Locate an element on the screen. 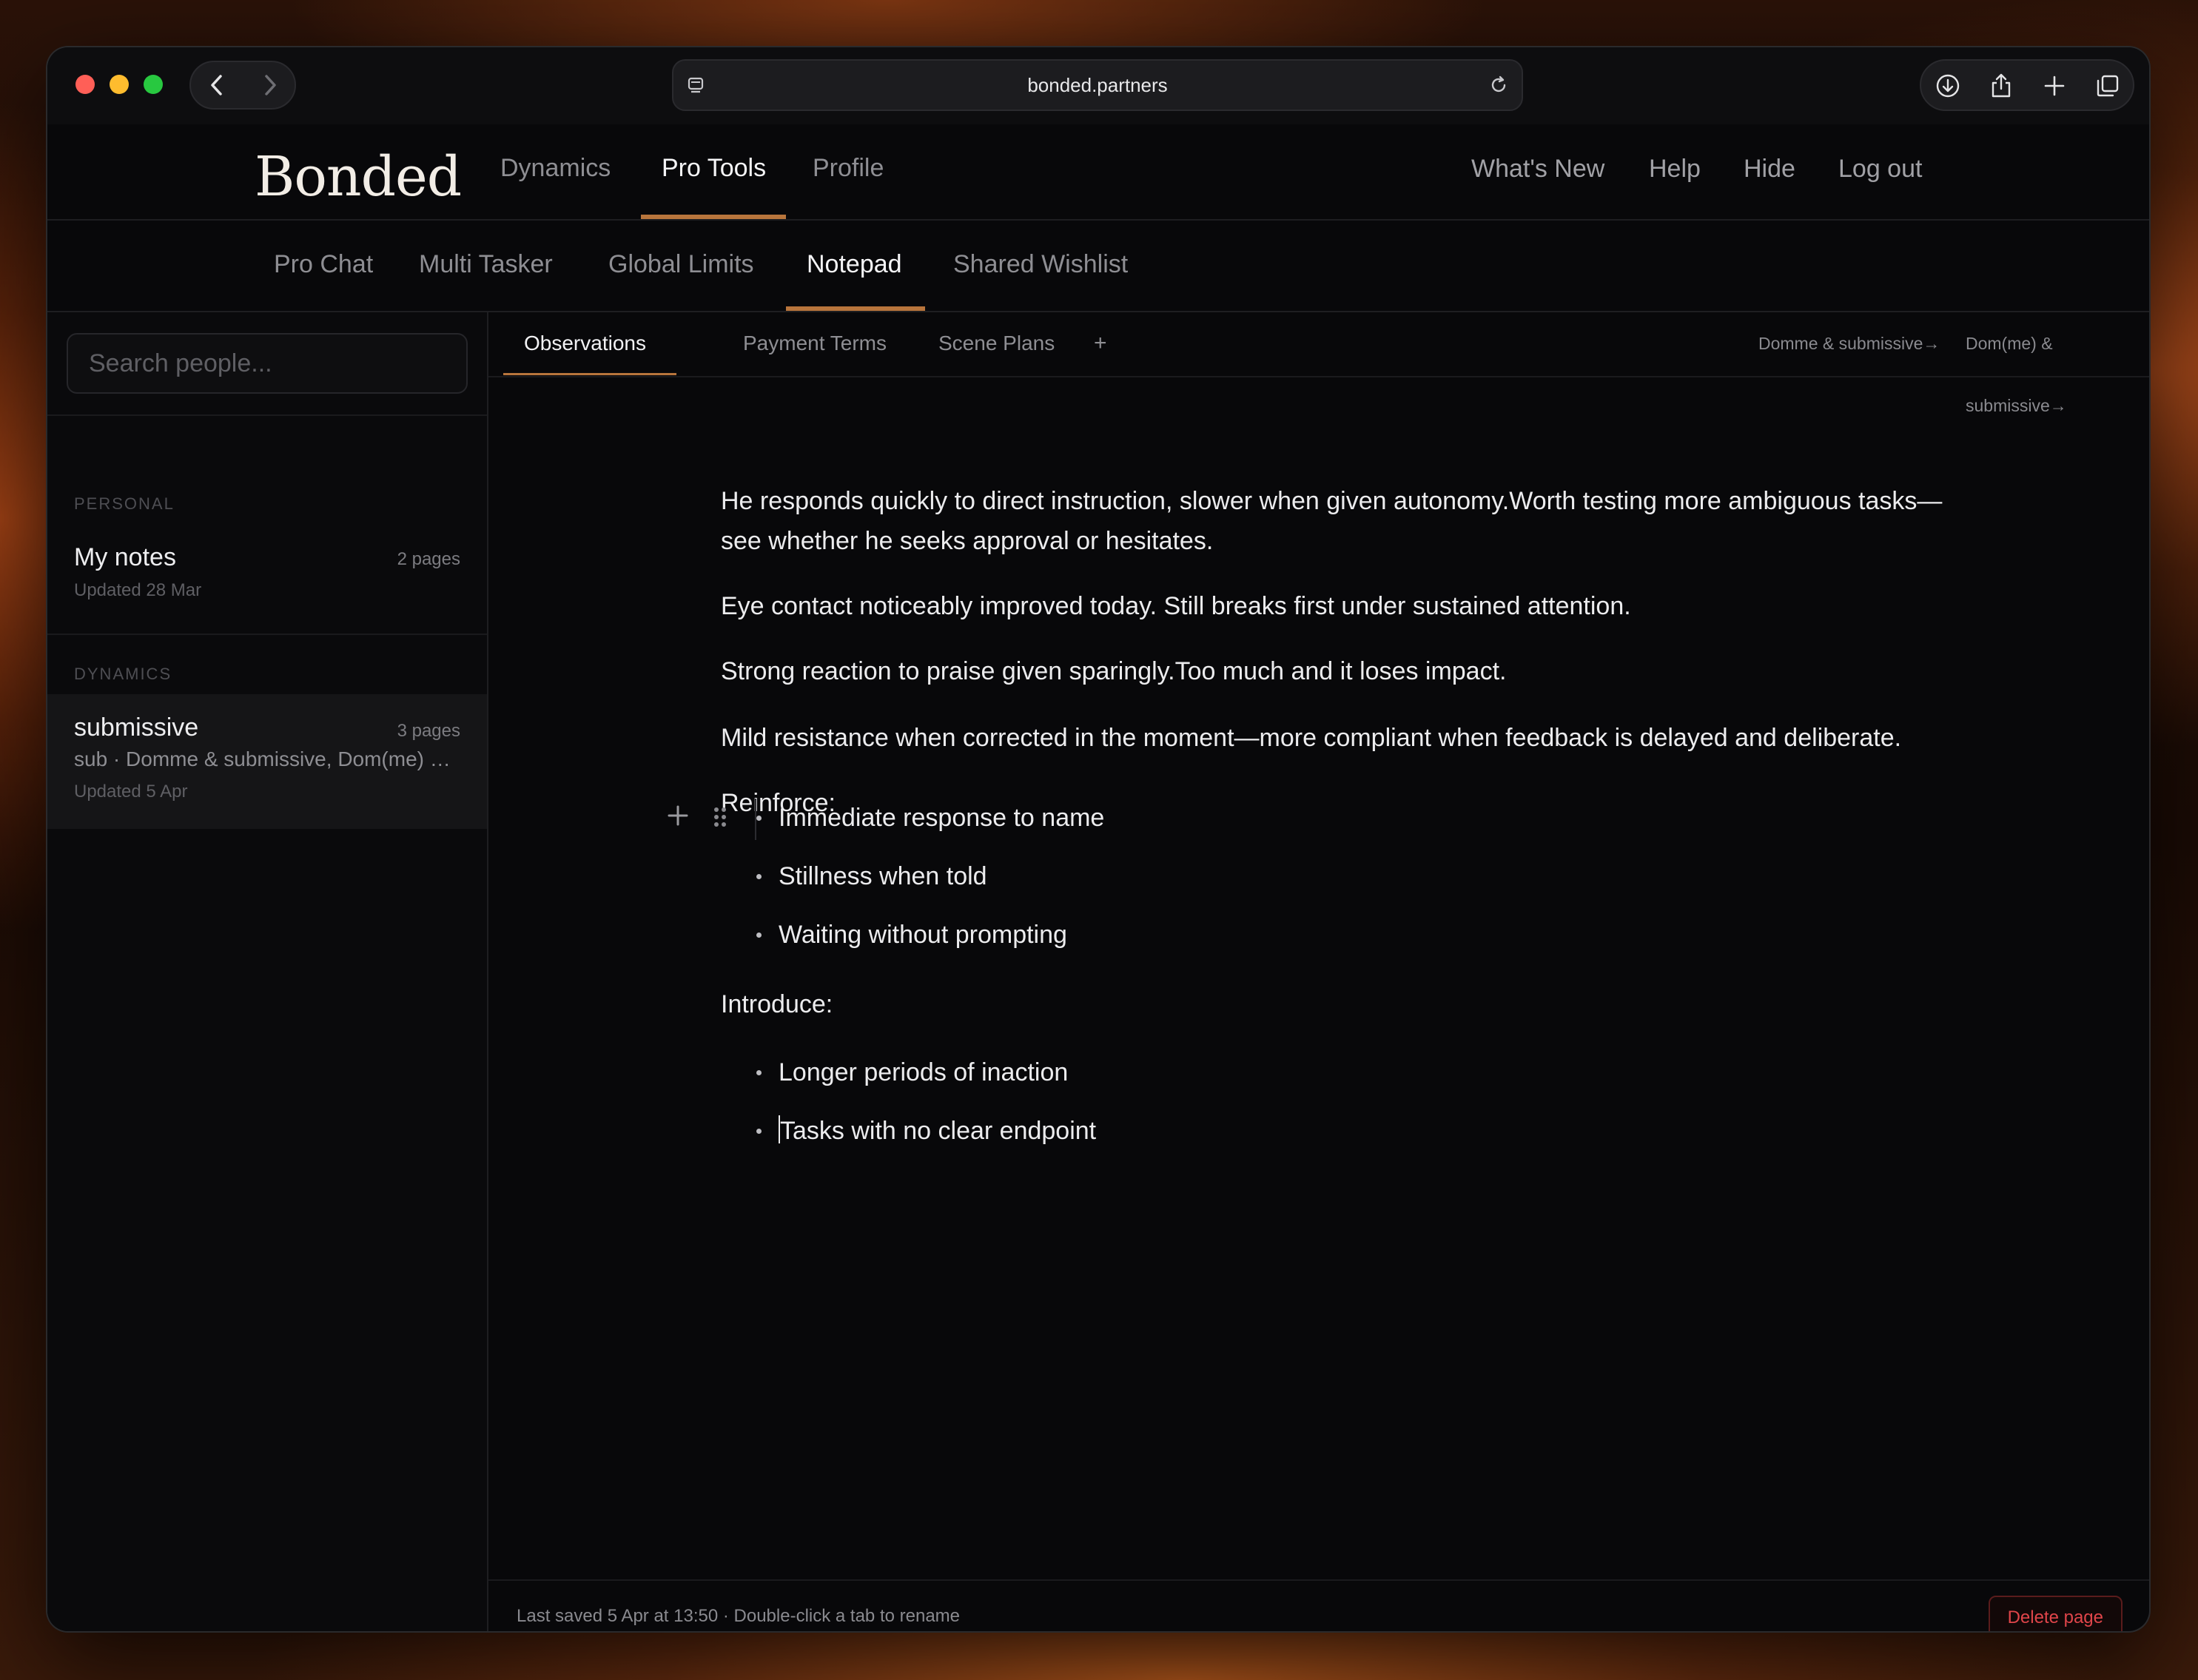 This screenshot has width=2198, height=1680. chevron-left-icon is located at coordinates (216, 85).